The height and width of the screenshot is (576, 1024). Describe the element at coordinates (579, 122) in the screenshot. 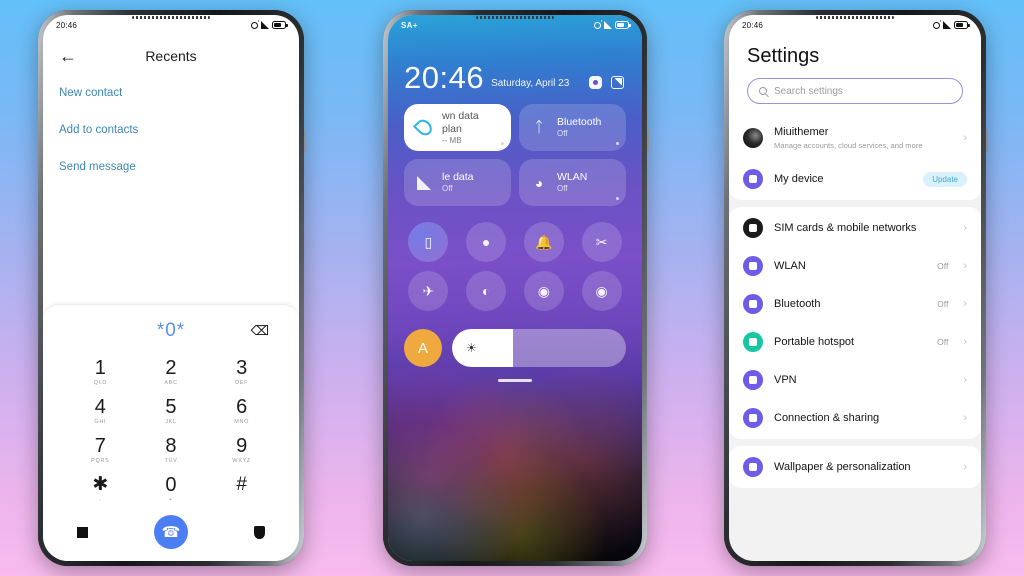

I see `tile-title: Bluetooth` at that location.